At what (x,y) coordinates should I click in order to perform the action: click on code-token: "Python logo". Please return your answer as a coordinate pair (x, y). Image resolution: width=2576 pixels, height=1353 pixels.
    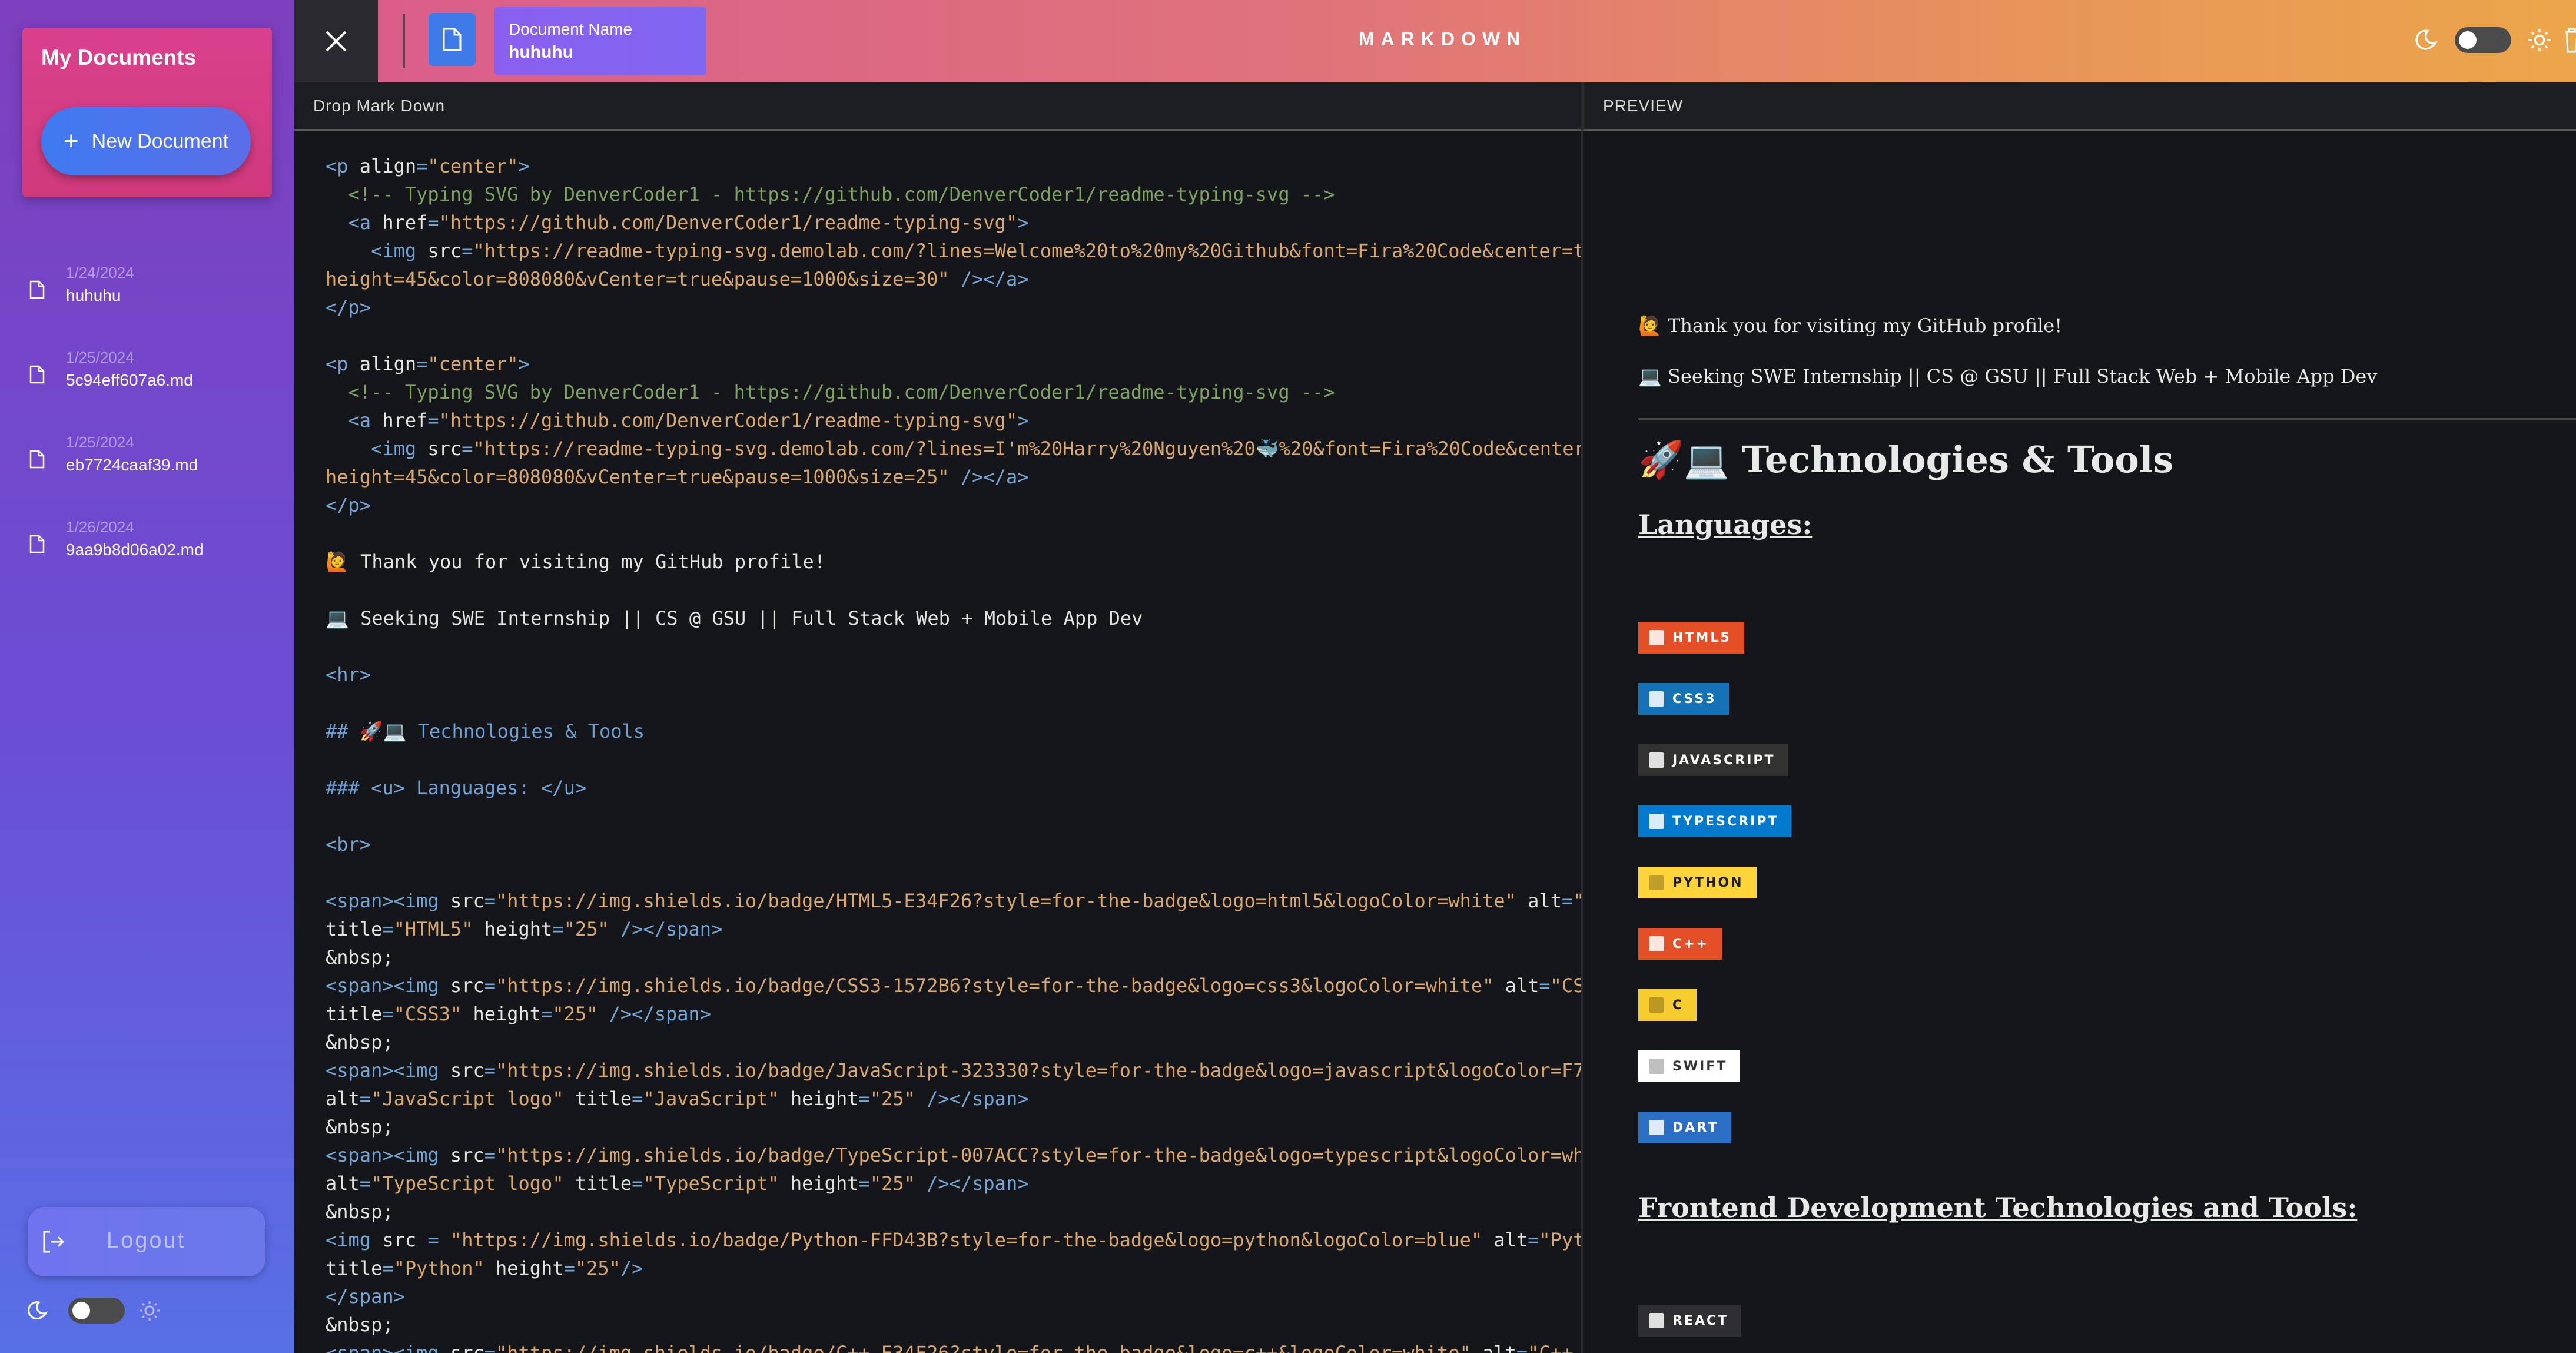
    Looking at the image, I should click on (1560, 1240).